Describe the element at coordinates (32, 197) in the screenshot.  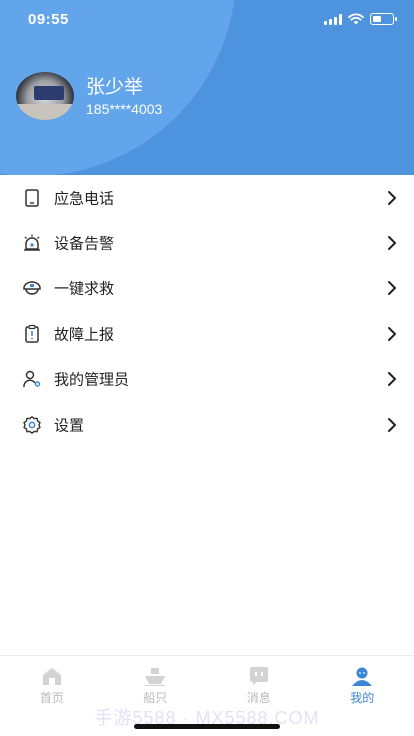
I see `phone-icon` at that location.